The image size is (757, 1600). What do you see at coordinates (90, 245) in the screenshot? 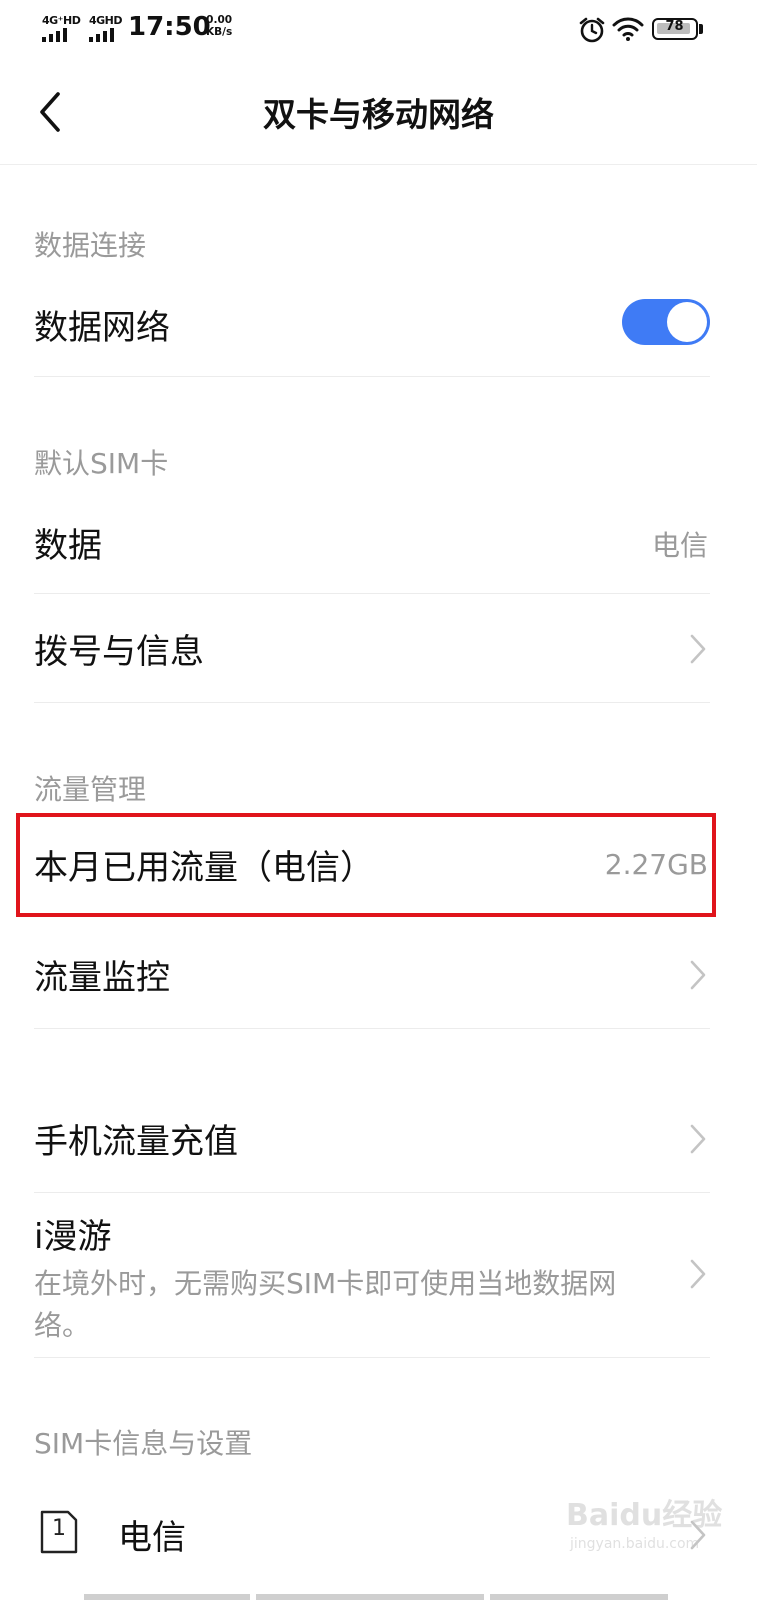
I see `section-title-data-connection: 数据连接` at bounding box center [90, 245].